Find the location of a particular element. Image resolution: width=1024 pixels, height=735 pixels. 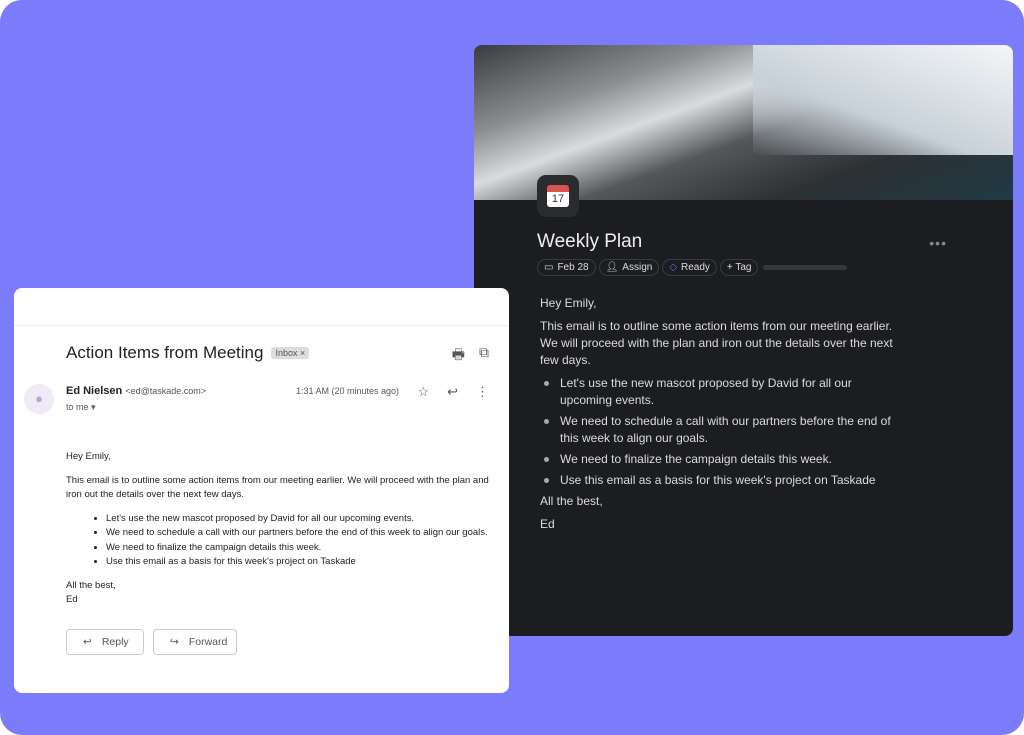

project-icon: 17 is located at coordinates (558, 196).